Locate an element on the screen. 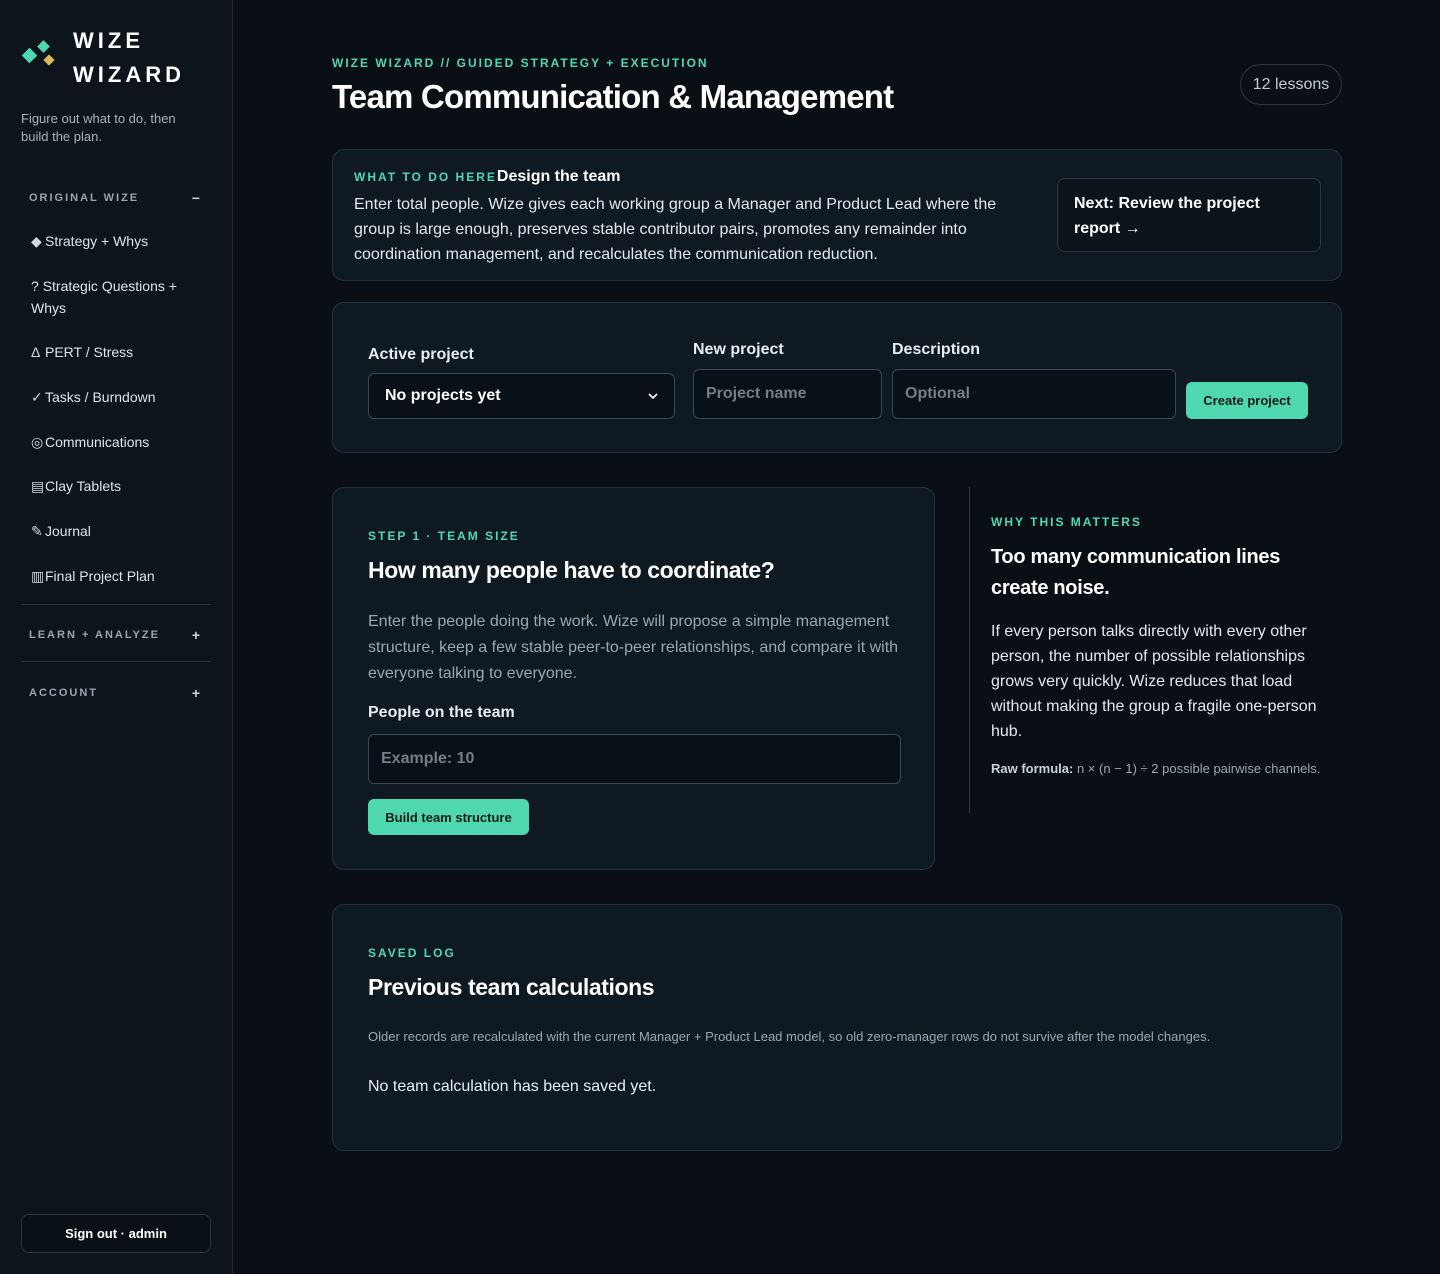 The height and width of the screenshot is (1274, 1440). brand: WIZE WIZARD is located at coordinates (107, 58).